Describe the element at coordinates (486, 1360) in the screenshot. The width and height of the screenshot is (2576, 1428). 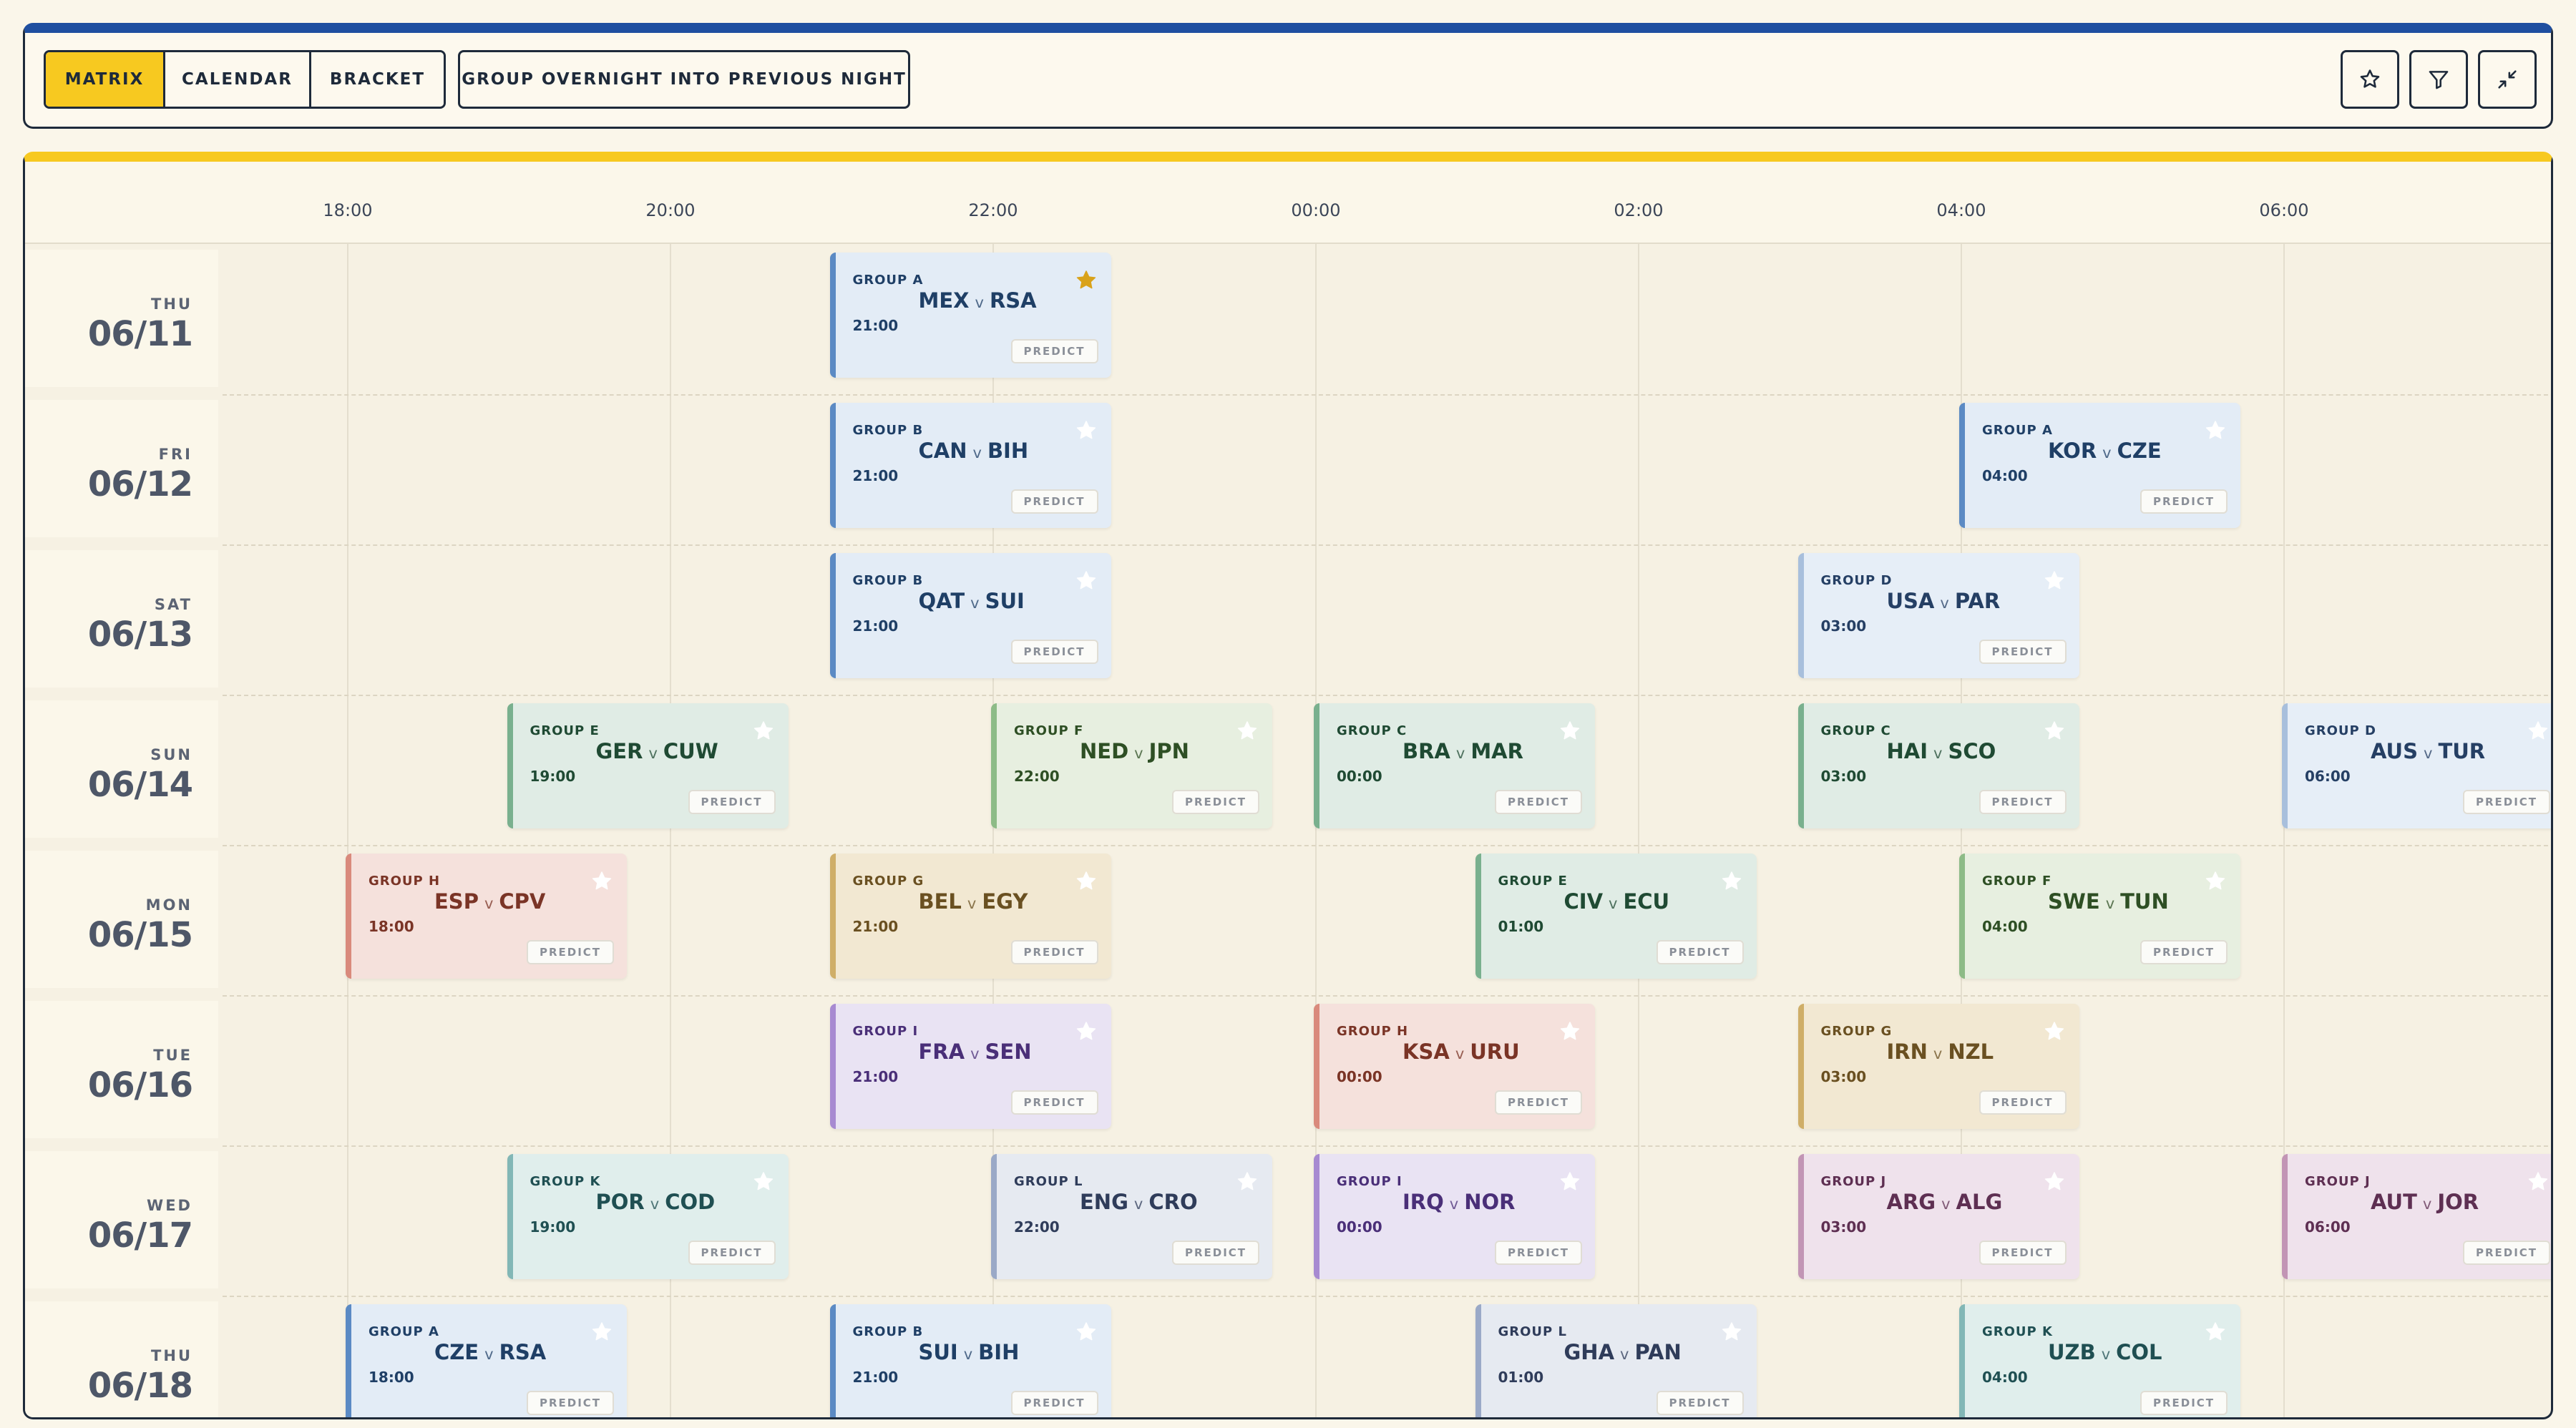
I see `match-card: GROUP A CZE v RSA 18:00 PREDICT` at that location.